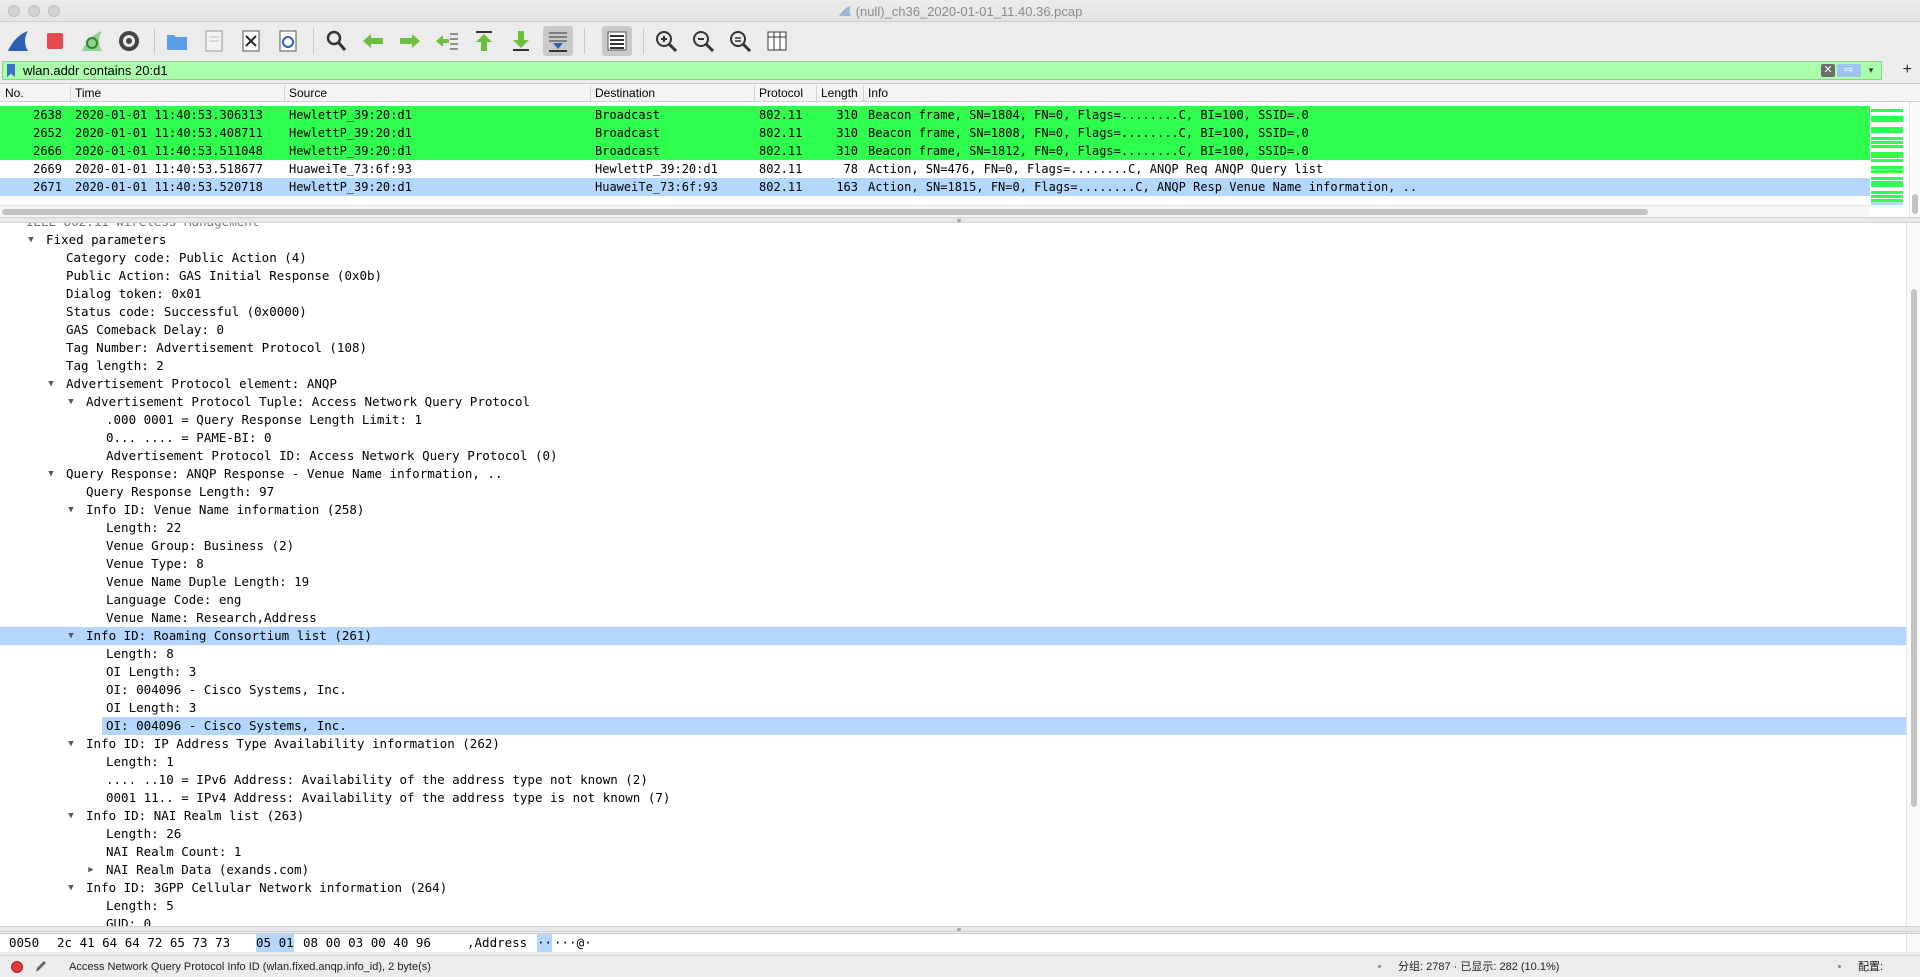 This screenshot has height=977, width=1920. Describe the element at coordinates (1889, 967) in the screenshot. I see `status-profile: 配置: Default` at that location.